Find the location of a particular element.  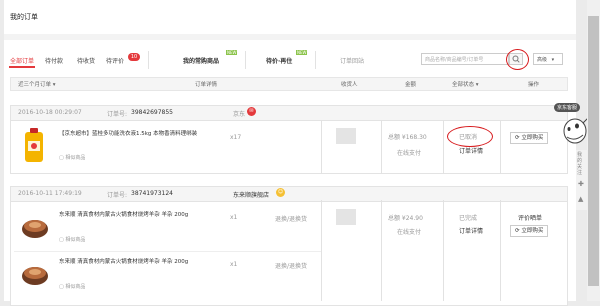

time-range-dropdown: 近三个月订单 ▾ is located at coordinates (37, 84).